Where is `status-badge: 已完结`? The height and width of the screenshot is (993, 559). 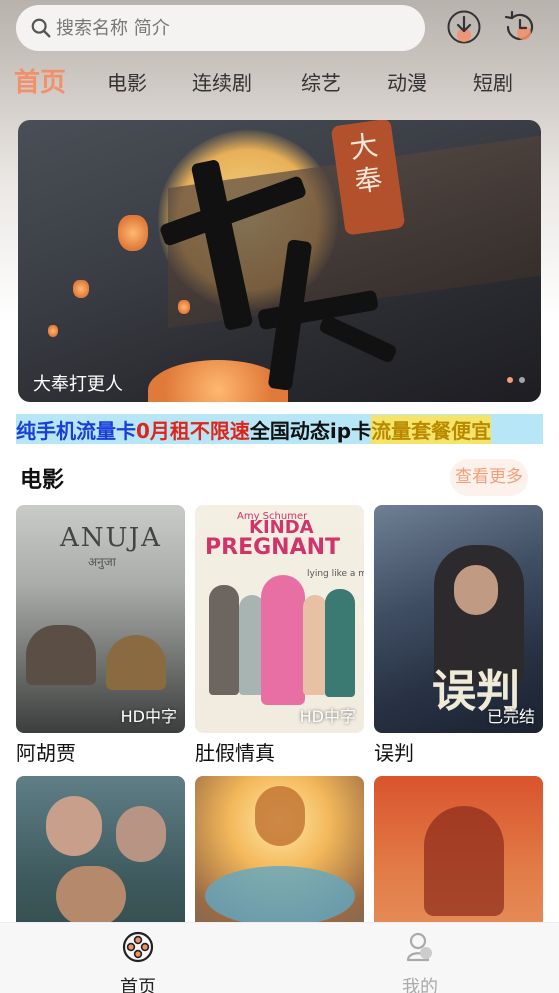
status-badge: 已完结 is located at coordinates (510, 716).